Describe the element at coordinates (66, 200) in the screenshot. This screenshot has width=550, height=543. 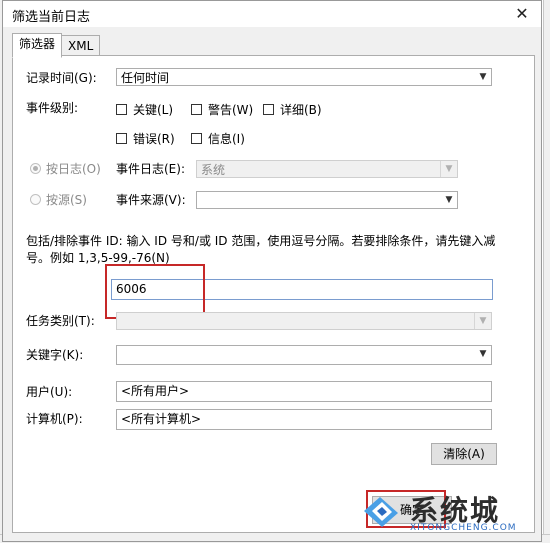
I see `by-source-label: 按源(S)` at that location.